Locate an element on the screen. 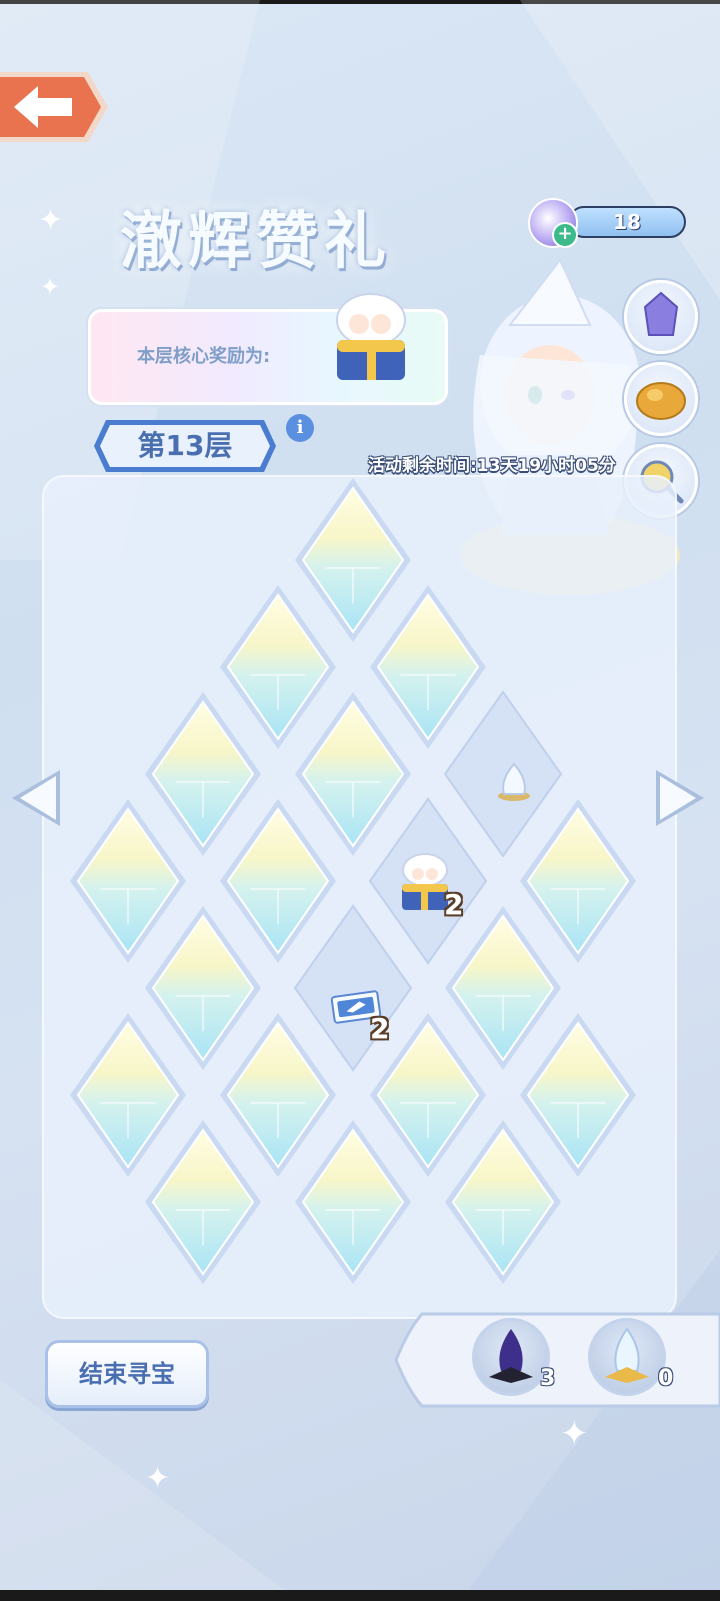 Image resolution: width=720 pixels, height=1601 pixels. dark-crystal-item is located at coordinates (511, 1357).